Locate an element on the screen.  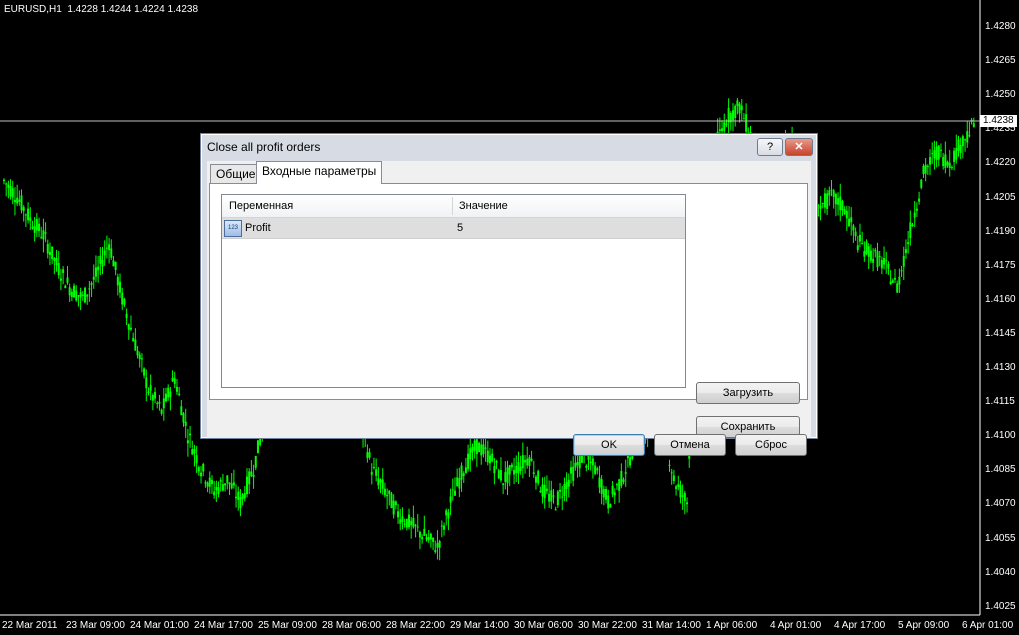
reset-button: Сброс is located at coordinates (771, 445).